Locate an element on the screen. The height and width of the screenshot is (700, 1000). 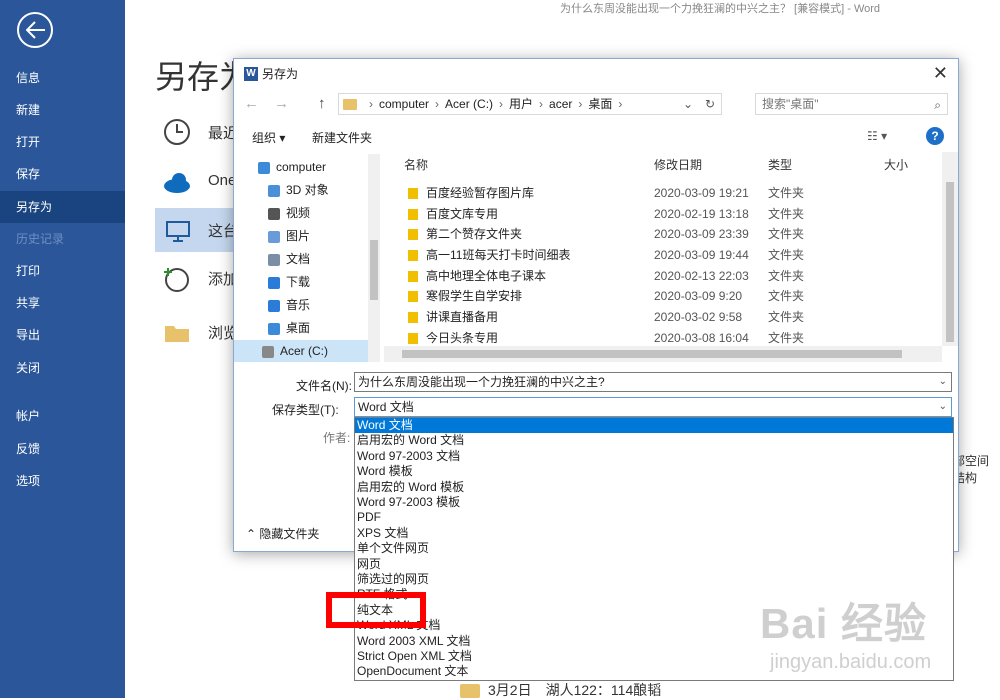
breadcrumb-item: computer is located at coordinates (404, 104).